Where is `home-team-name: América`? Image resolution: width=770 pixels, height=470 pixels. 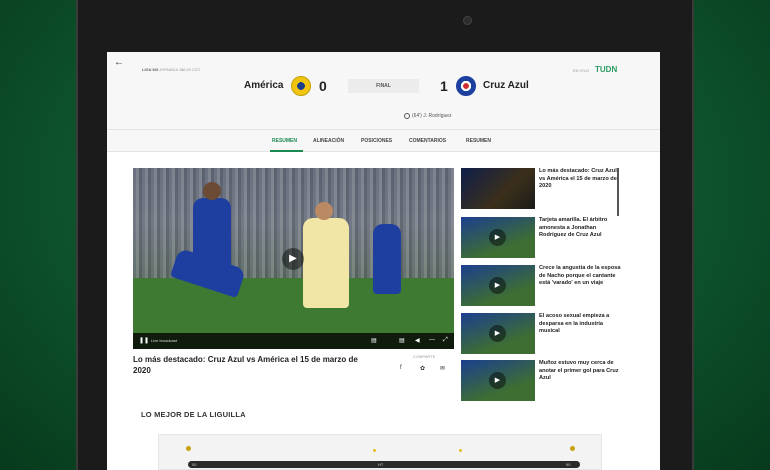
home-team-name: América is located at coordinates (263, 85).